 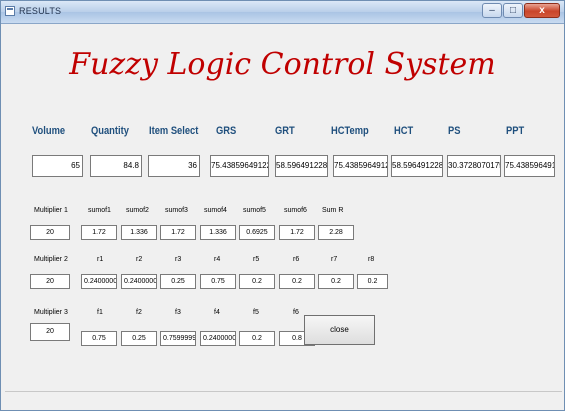 What do you see at coordinates (296, 312) in the screenshot?
I see `f6-label: f6` at bounding box center [296, 312].